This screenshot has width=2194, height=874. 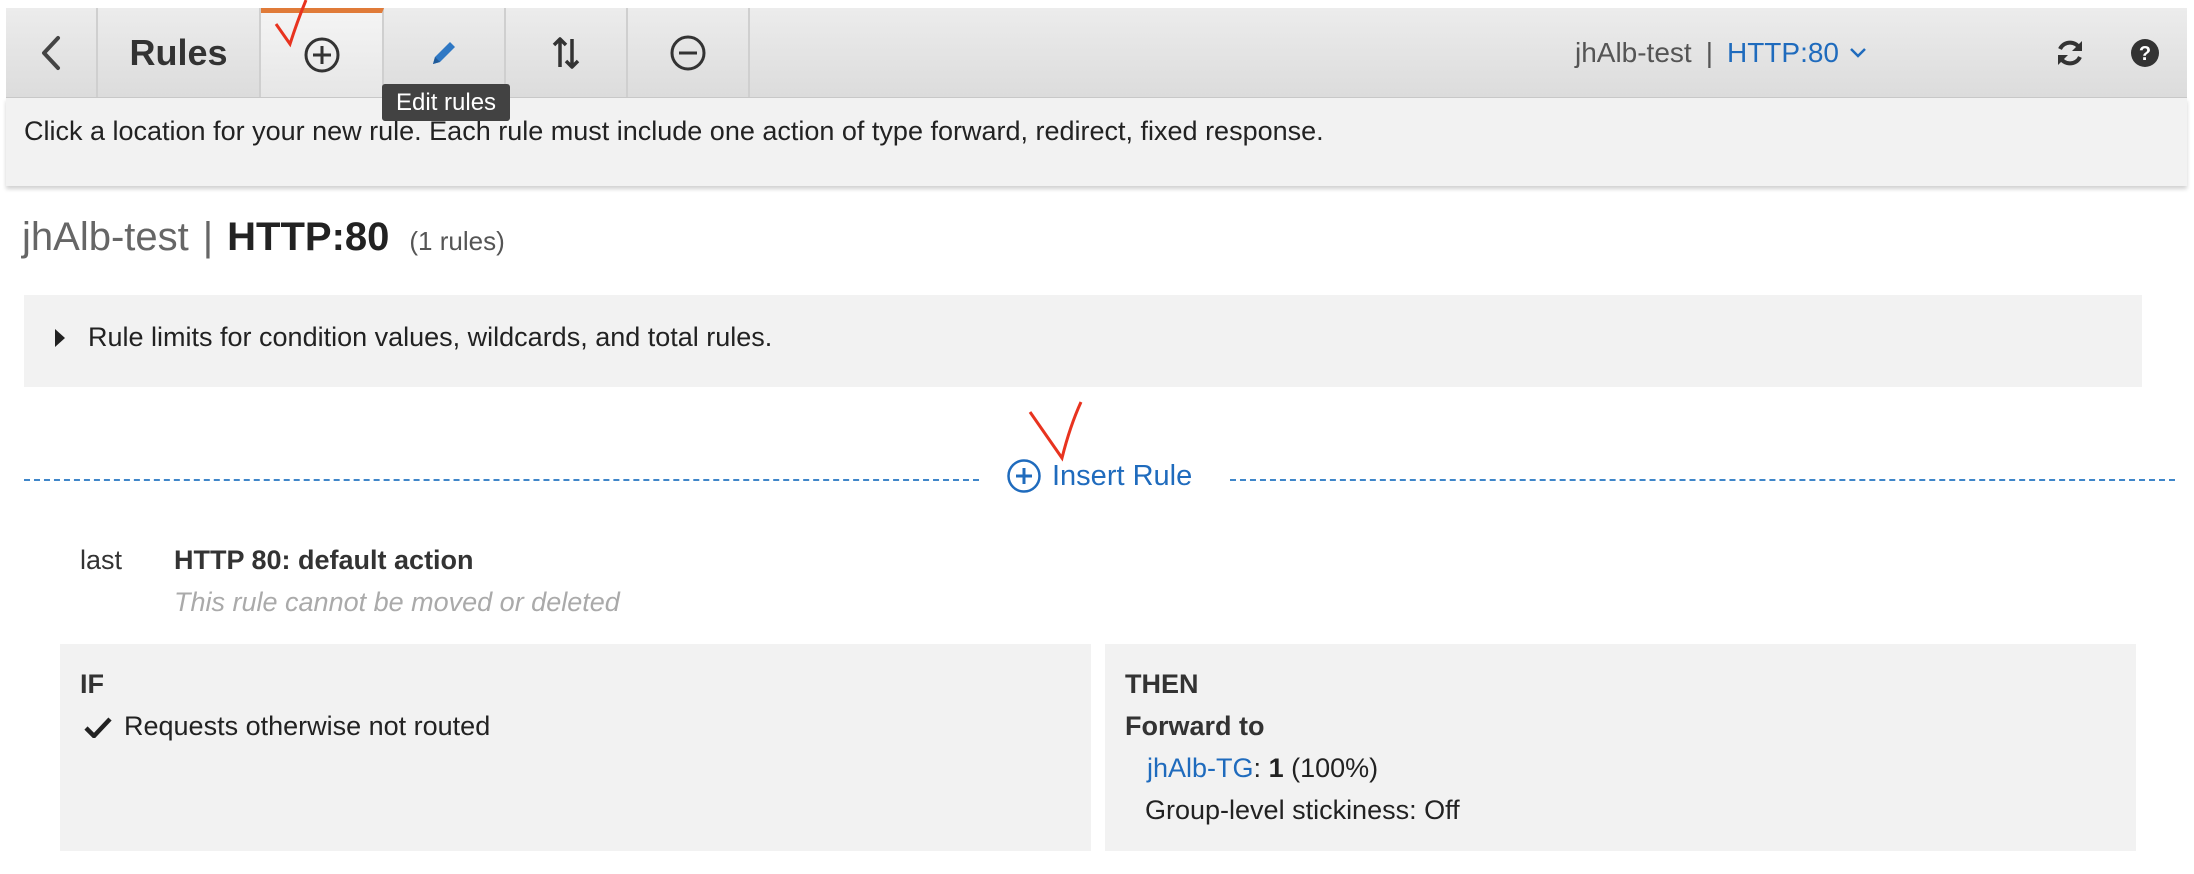 I want to click on rule-name: HTTP 80: default action, so click(x=324, y=560).